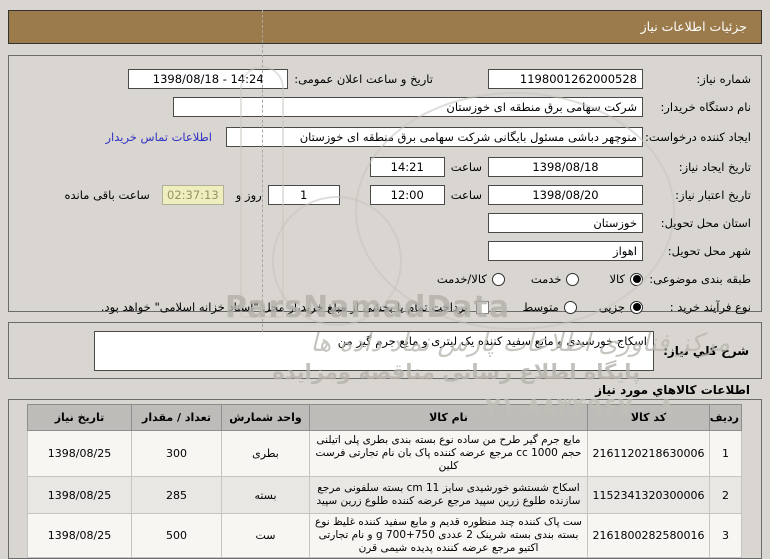 The height and width of the screenshot is (559, 770). I want to click on created-time-label: ساعت, so click(466, 167).